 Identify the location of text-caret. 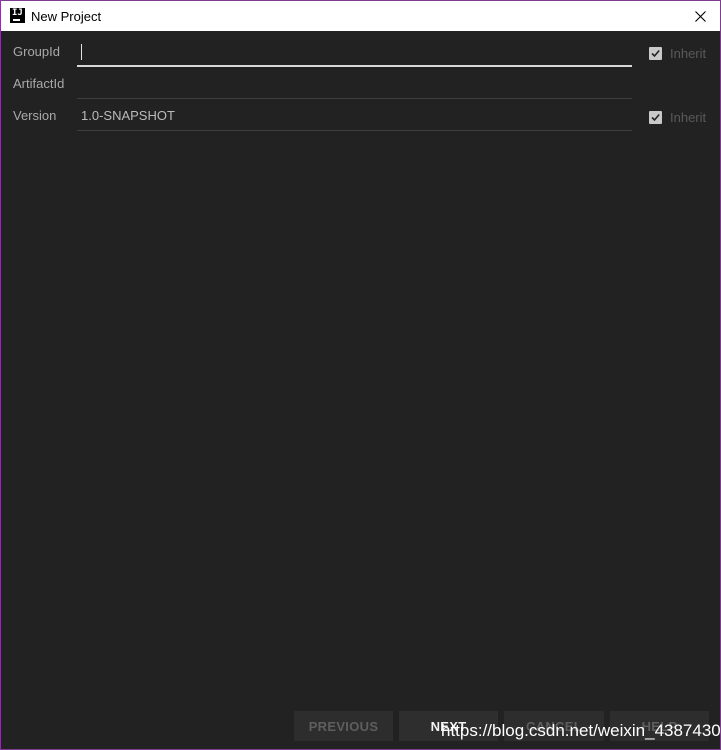
(81, 52).